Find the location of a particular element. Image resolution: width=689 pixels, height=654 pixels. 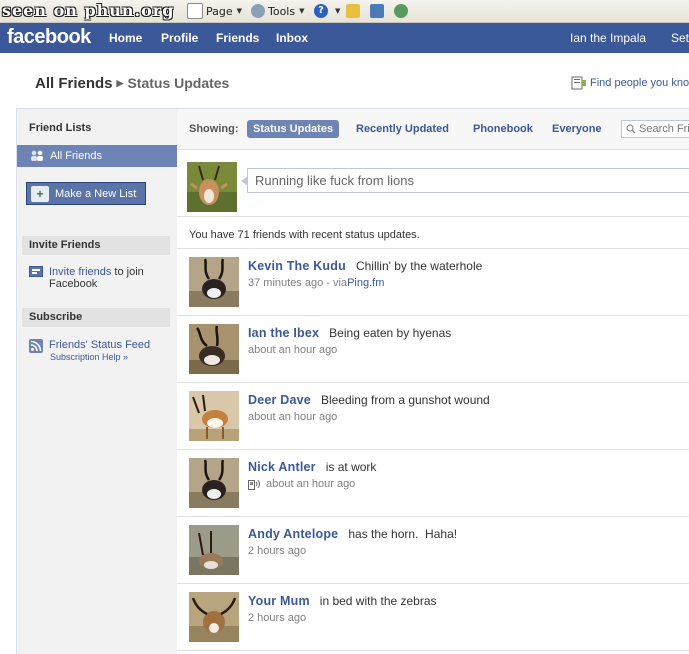

nav-home: Home is located at coordinates (125, 38).